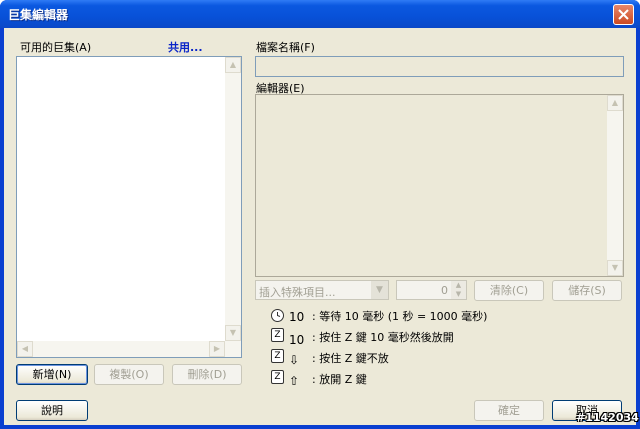 The width and height of the screenshot is (640, 429). What do you see at coordinates (121, 349) in the screenshot?
I see `macro-list-hscroll: ◀ ▶` at bounding box center [121, 349].